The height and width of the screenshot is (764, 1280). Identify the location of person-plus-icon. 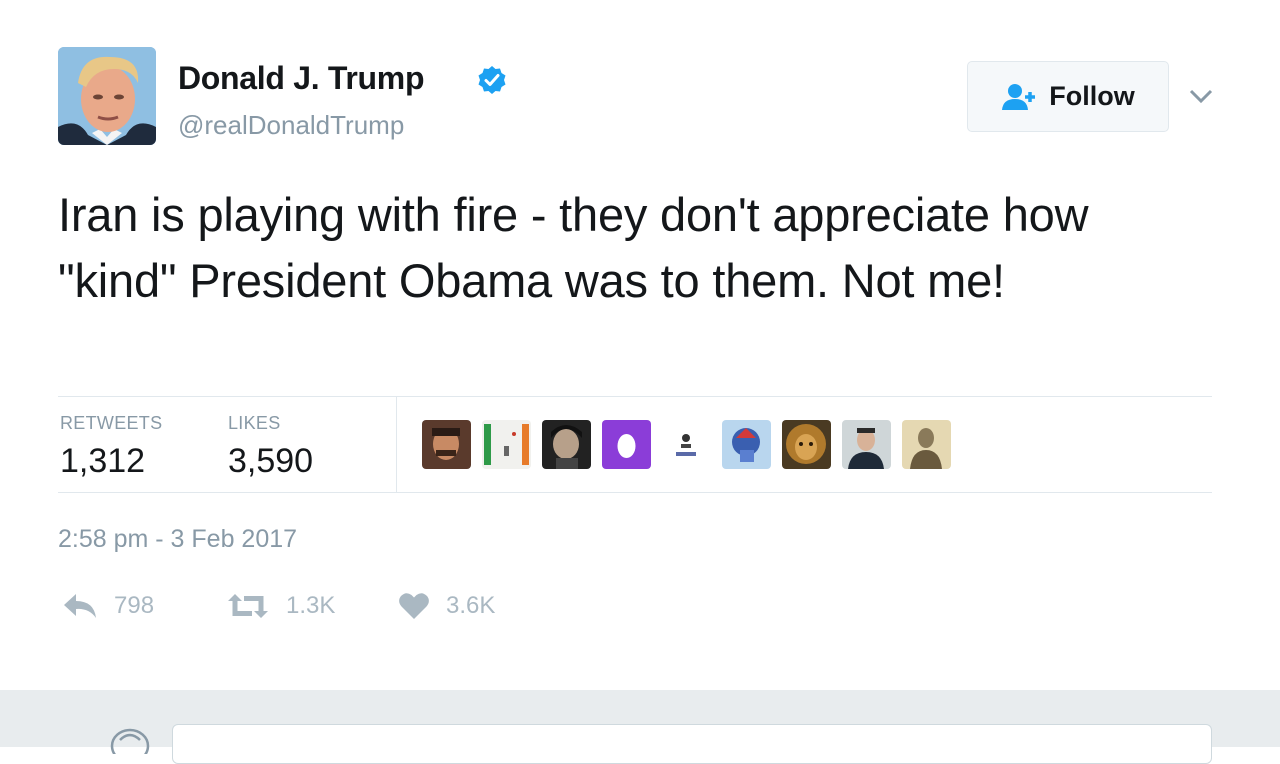
(1019, 96).